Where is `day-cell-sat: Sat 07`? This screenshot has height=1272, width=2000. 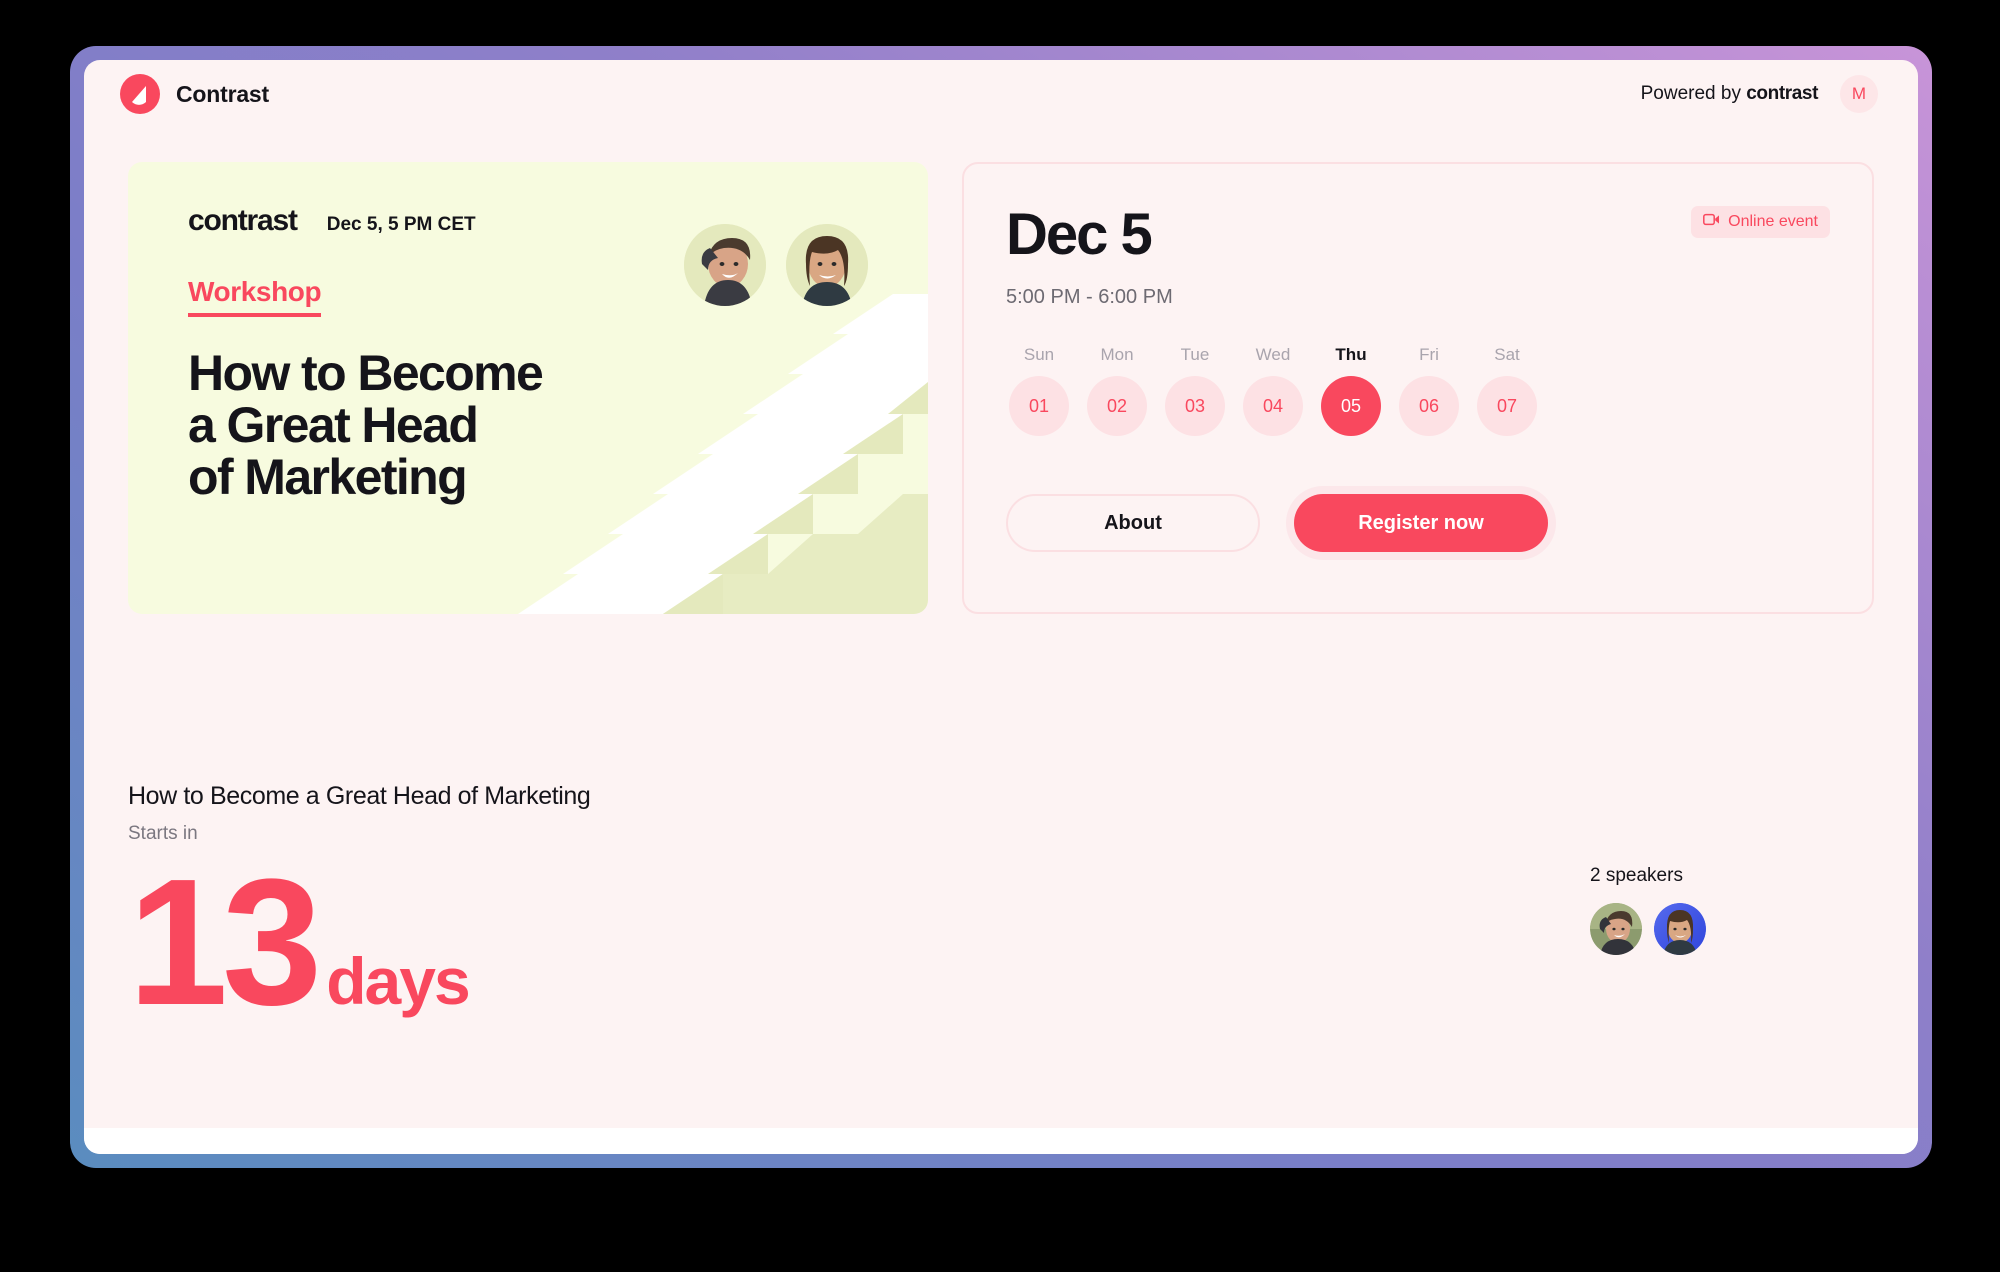
day-cell-sat: Sat 07 is located at coordinates (1507, 390).